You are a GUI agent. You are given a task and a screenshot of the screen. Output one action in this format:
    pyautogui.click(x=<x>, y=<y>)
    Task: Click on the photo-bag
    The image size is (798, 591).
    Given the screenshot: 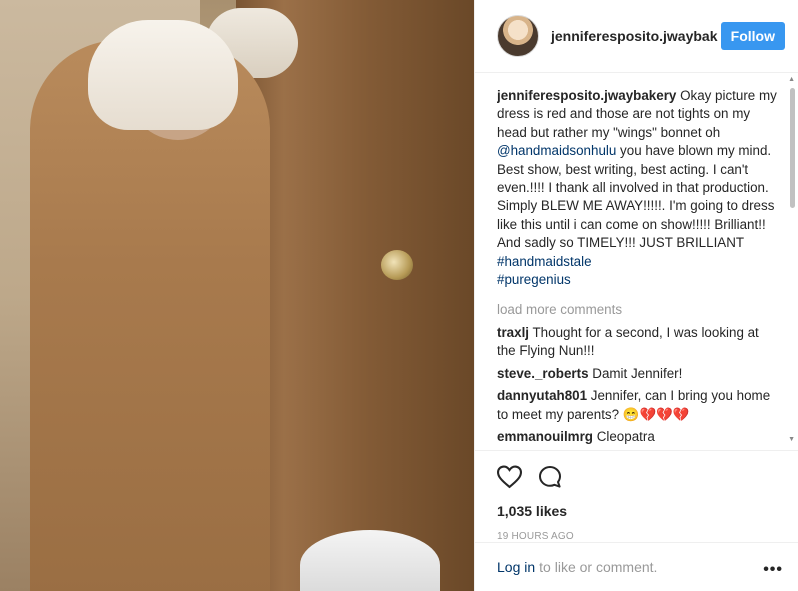 What is the action you would take?
    pyautogui.click(x=370, y=560)
    